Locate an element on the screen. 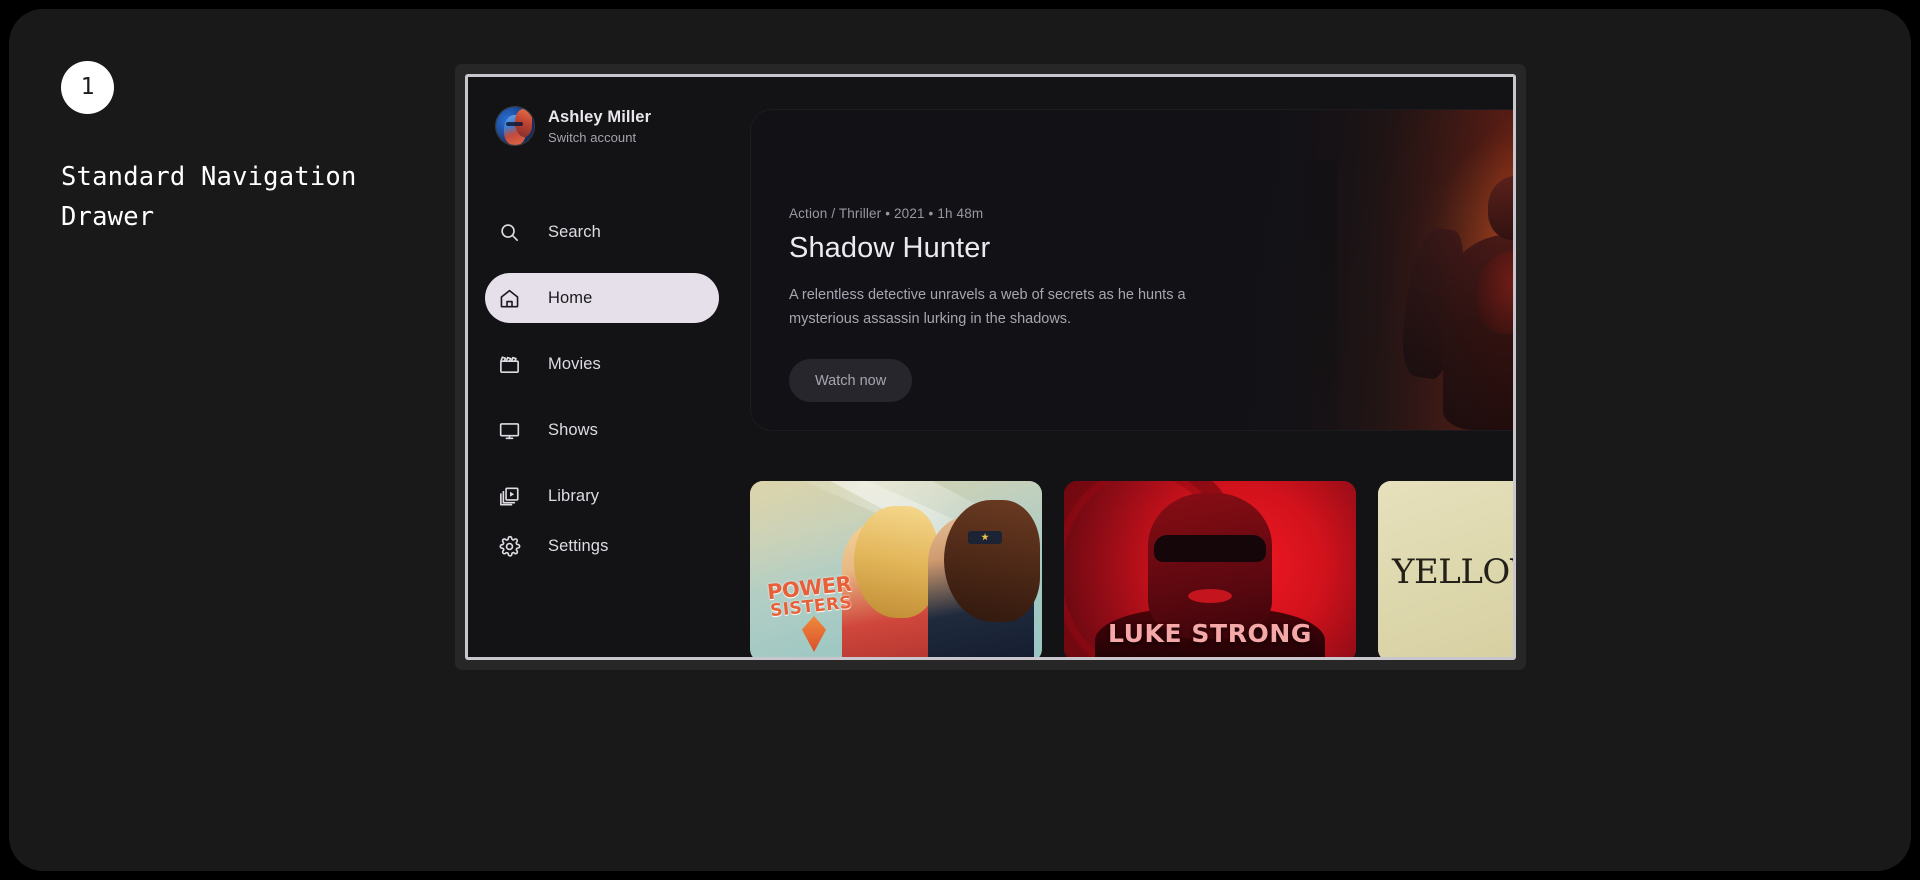 The width and height of the screenshot is (1920, 880). annotation-column: 1 Standard Navigation Drawer is located at coordinates (246, 149).